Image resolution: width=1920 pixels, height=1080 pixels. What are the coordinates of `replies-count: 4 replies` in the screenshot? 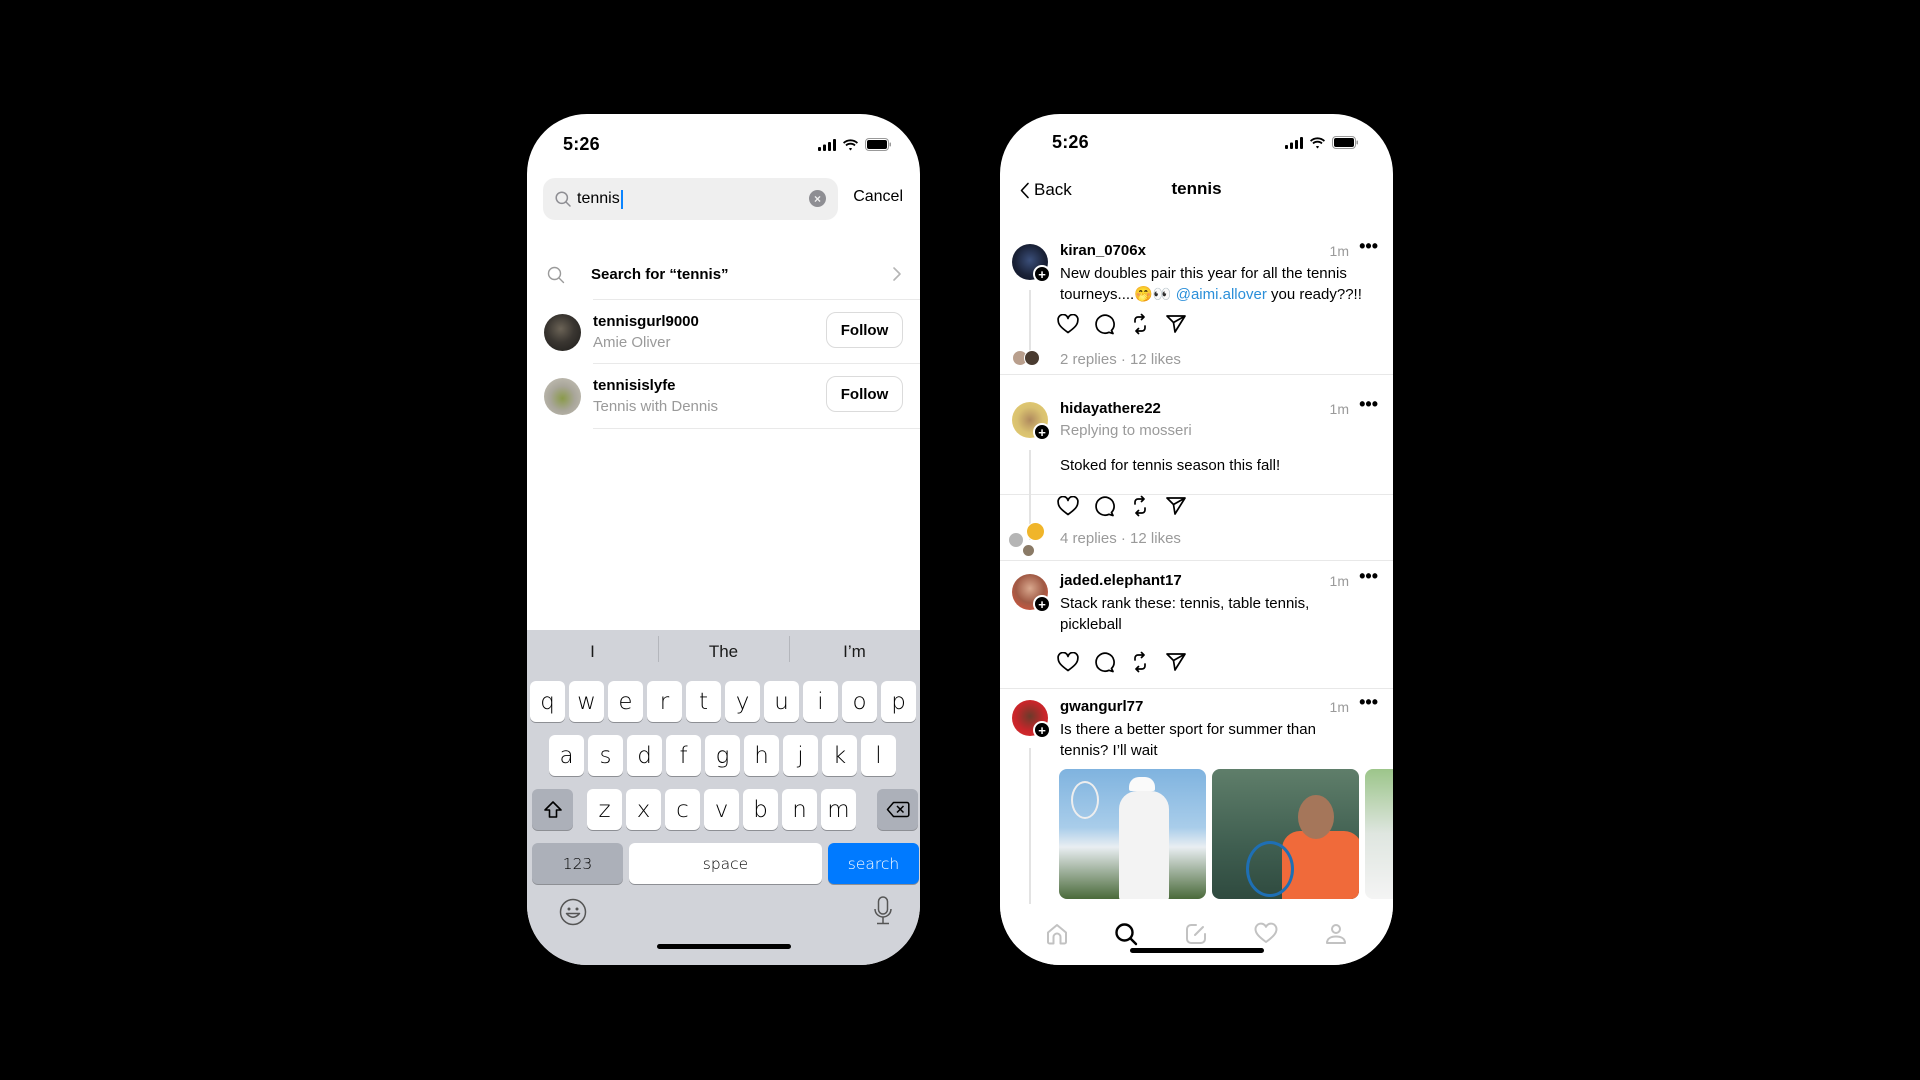 It's located at (1088, 538).